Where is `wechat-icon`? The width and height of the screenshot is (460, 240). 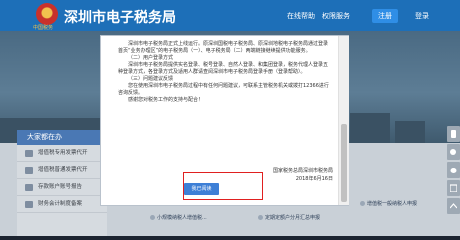
wechat-icon is located at coordinates (453, 152).